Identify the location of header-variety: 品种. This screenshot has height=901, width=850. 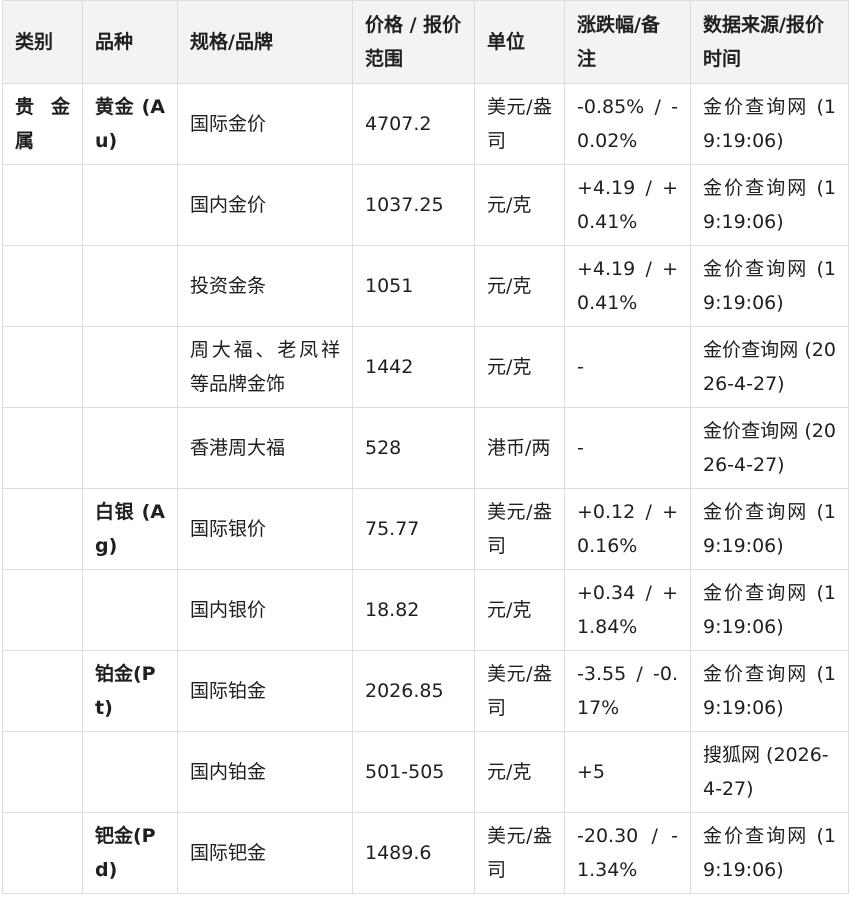
(130, 42).